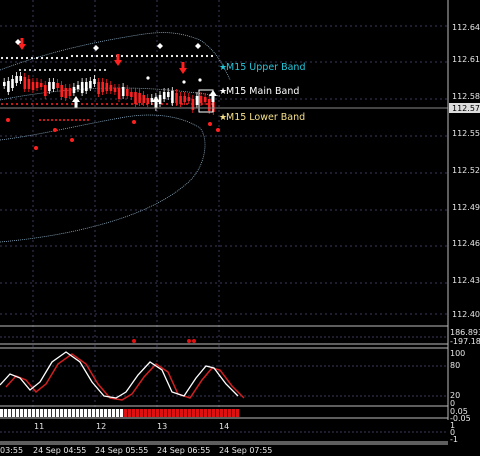  What do you see at coordinates (148, 78) in the screenshot?
I see `fractal-dot` at bounding box center [148, 78].